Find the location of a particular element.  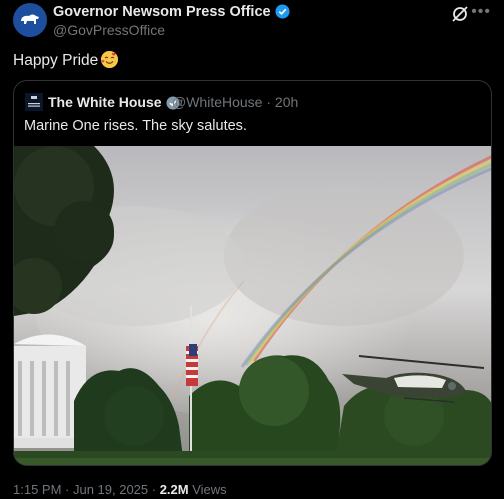

tweet-text: Happy Pride is located at coordinates (66, 60).